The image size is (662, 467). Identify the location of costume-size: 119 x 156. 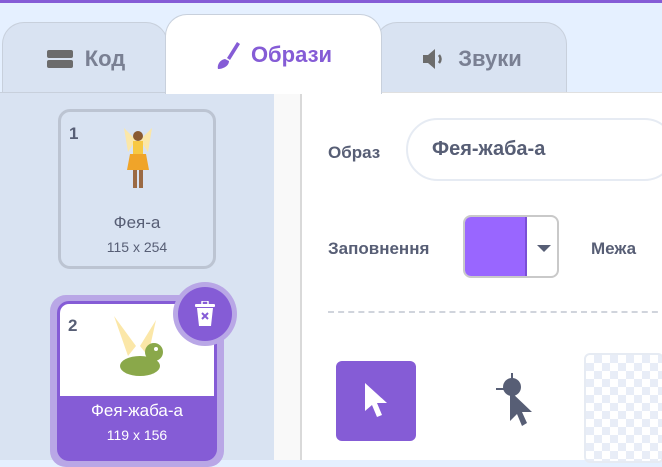
(137, 435).